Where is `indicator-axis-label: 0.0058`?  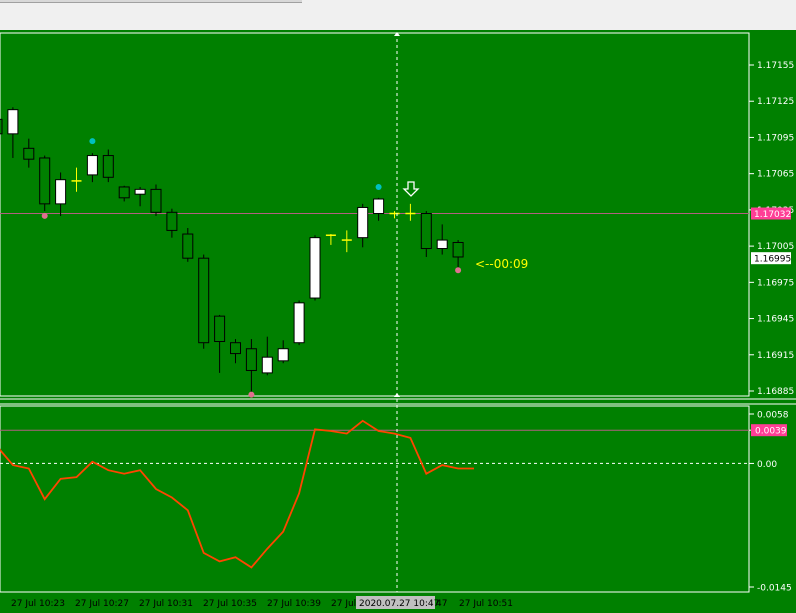 indicator-axis-label: 0.0058 is located at coordinates (773, 416).